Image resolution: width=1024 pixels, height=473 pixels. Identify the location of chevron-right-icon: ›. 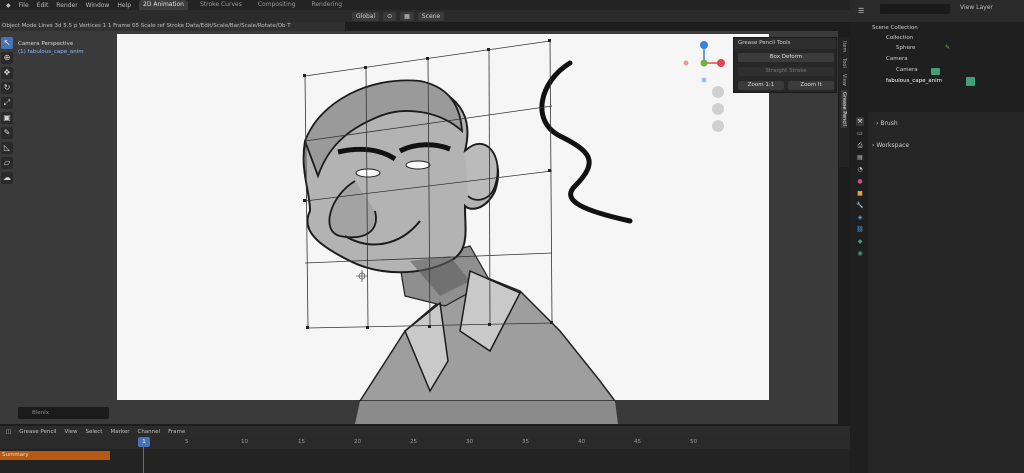
(873, 145).